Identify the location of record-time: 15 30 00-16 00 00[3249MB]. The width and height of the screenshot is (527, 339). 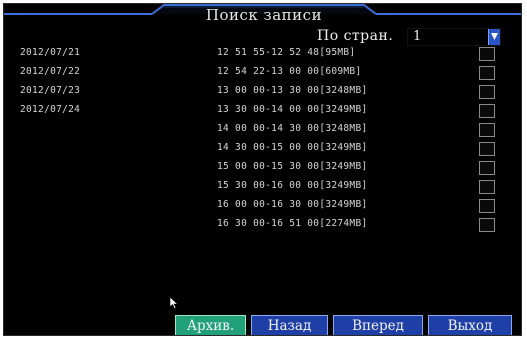
(292, 185).